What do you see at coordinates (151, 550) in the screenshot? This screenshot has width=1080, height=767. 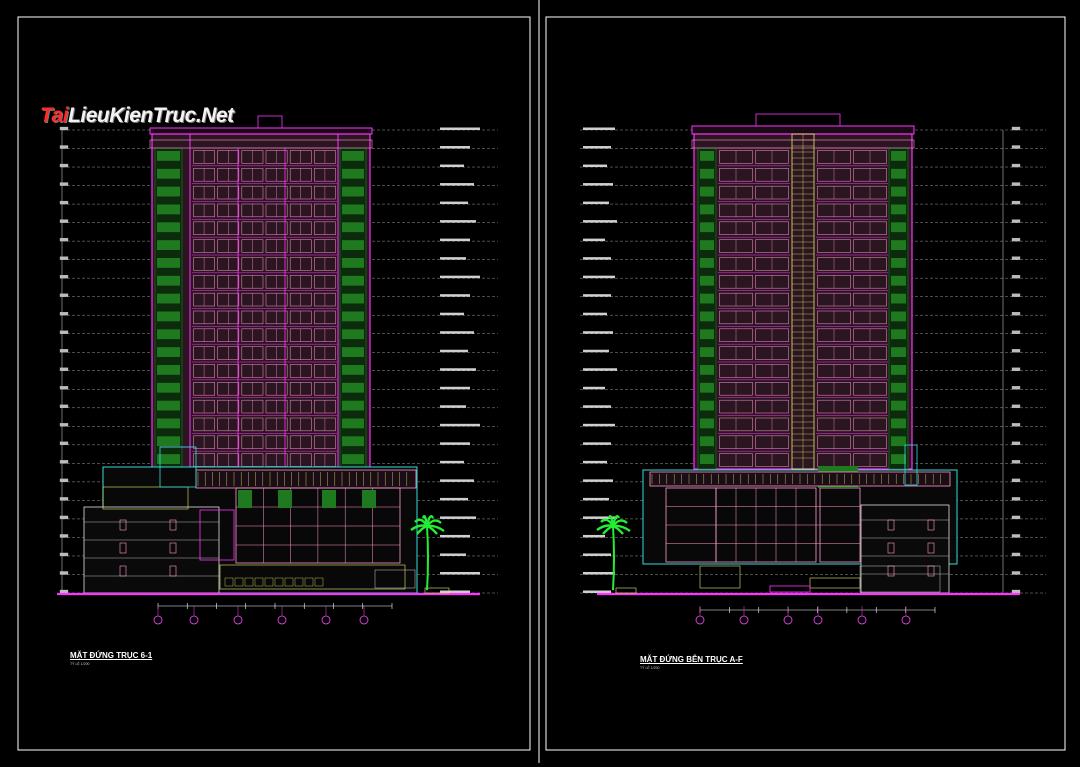 I see `podium-wing` at bounding box center [151, 550].